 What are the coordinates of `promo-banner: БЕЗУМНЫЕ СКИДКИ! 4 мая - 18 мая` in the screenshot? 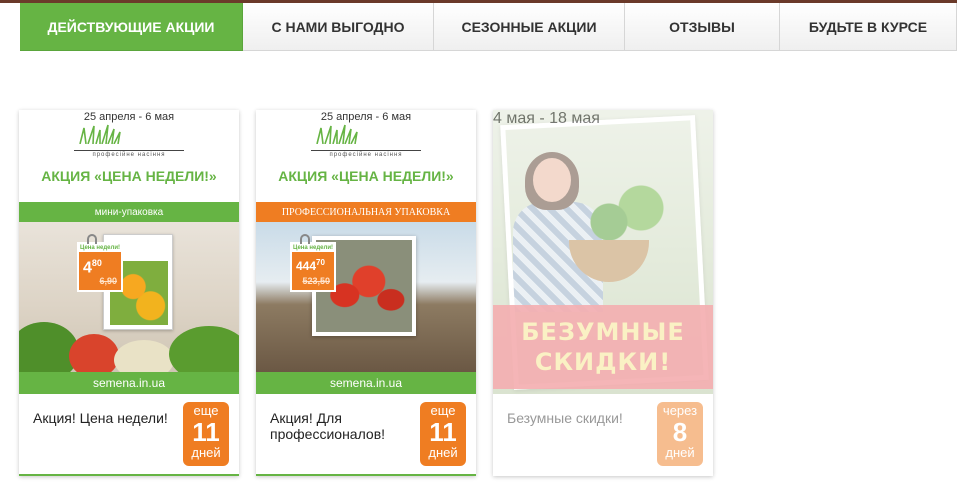 It's located at (603, 252).